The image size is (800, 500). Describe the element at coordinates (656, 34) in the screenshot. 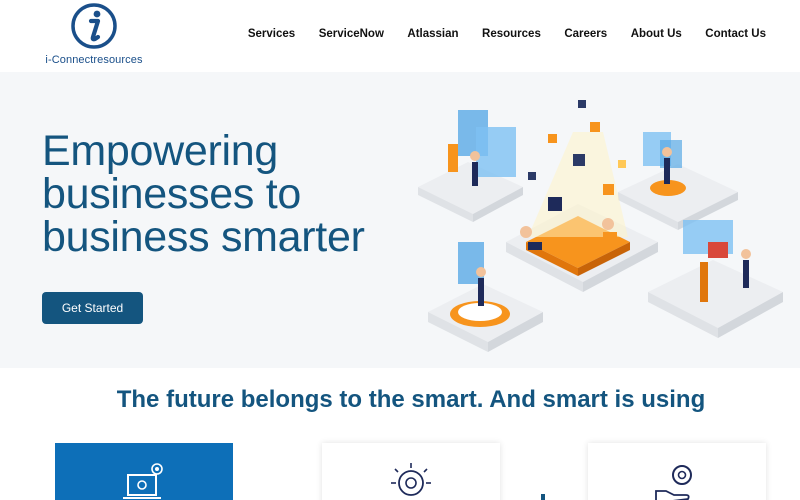

I see `nav-item-about-us: About Us` at that location.